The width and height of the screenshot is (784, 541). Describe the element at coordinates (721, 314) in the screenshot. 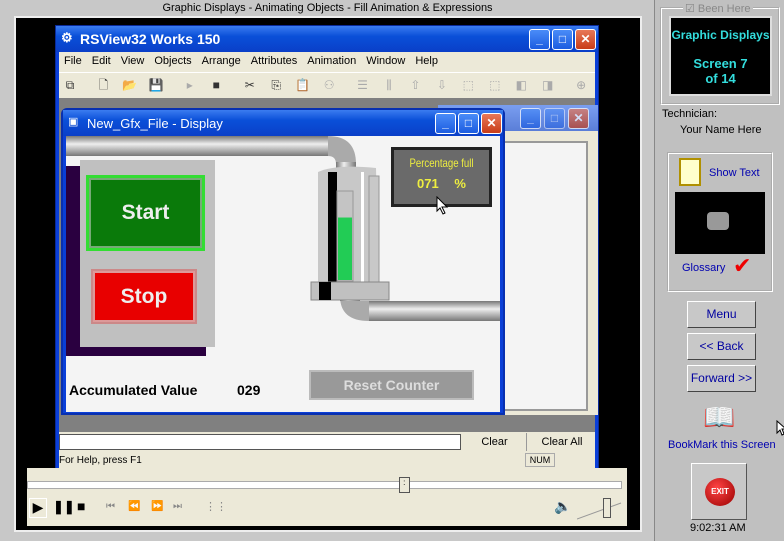

I see `menu-button: Menu` at that location.